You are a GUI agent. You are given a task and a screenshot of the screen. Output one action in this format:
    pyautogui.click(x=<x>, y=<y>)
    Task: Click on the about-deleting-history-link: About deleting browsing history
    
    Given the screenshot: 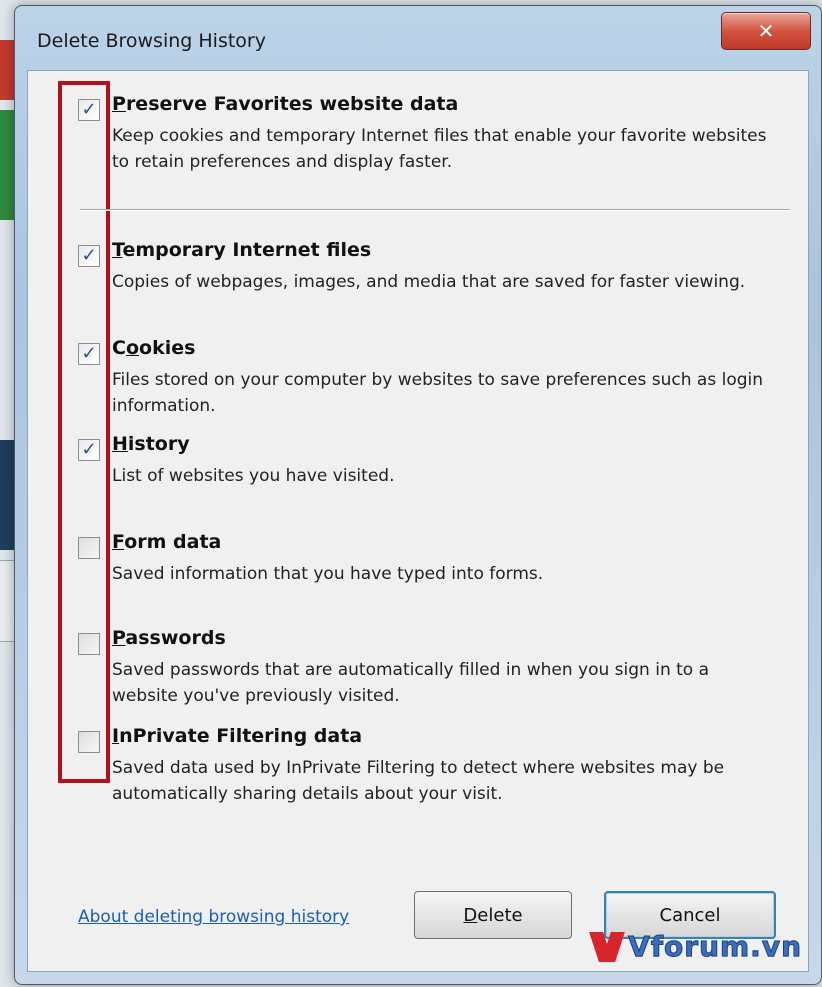 What is the action you would take?
    pyautogui.click(x=213, y=917)
    